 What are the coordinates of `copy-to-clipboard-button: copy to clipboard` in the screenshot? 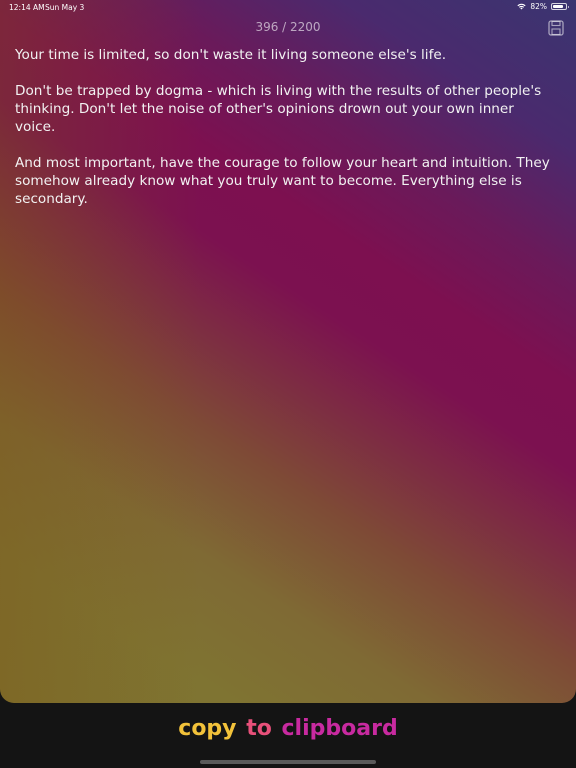 It's located at (288, 728).